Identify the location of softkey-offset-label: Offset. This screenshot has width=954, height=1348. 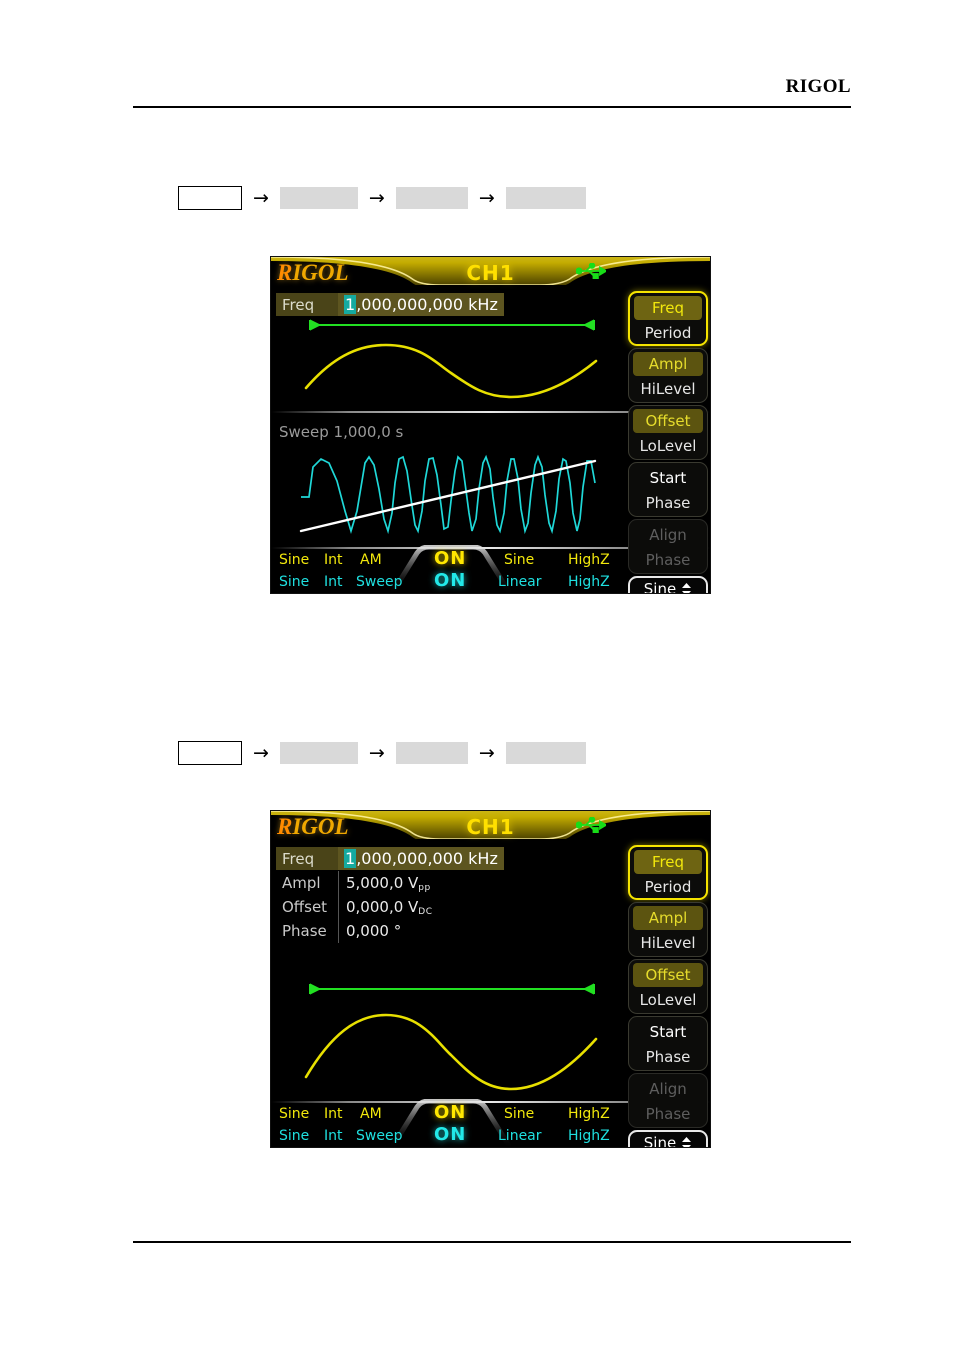
(668, 975).